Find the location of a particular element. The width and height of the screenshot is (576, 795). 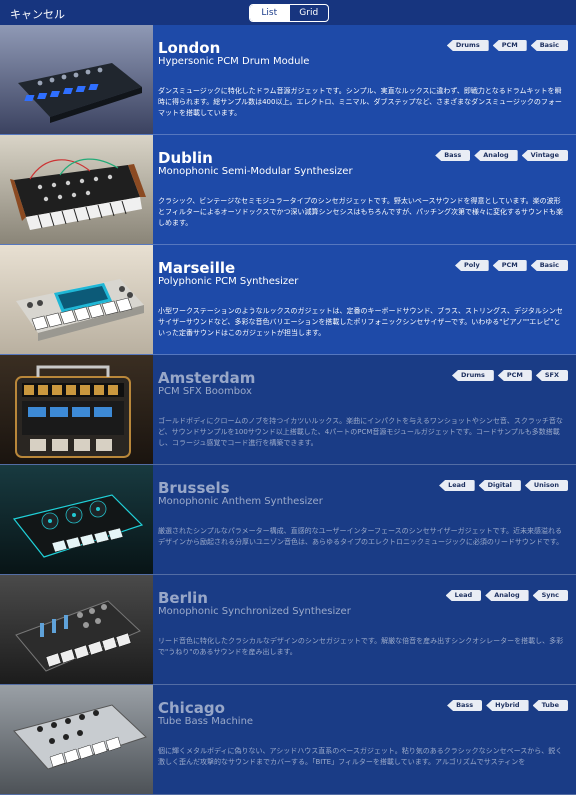

sync-synth-thumbnail is located at coordinates (76, 629).